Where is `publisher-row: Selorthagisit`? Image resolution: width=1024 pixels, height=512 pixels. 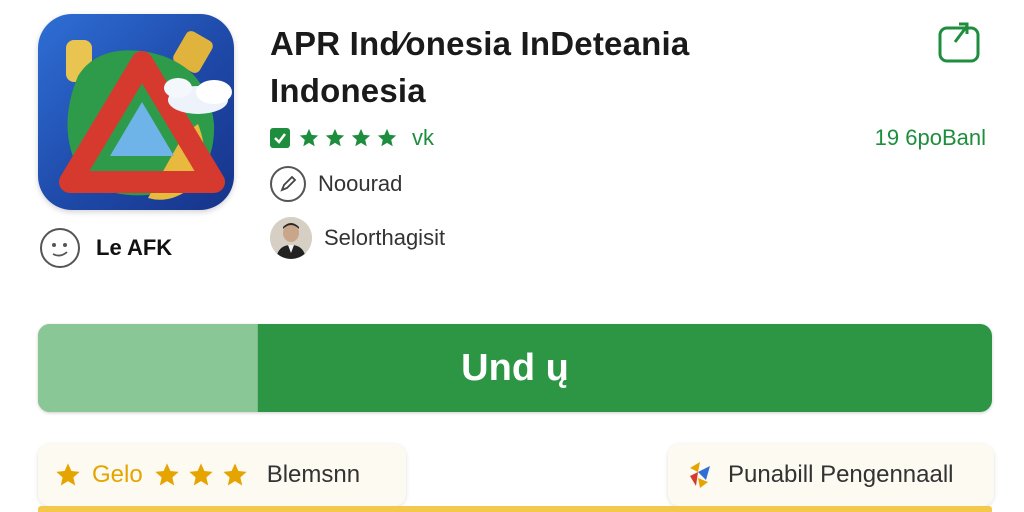
publisher-row: Selorthagisit is located at coordinates (357, 238).